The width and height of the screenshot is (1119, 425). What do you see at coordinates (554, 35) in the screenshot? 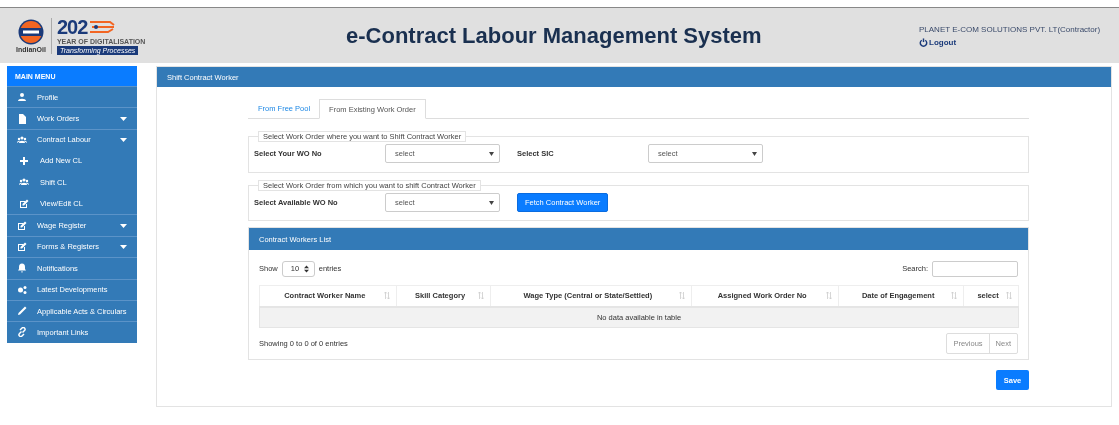
I see `app-title: e-Contract Labour Management System` at bounding box center [554, 35].